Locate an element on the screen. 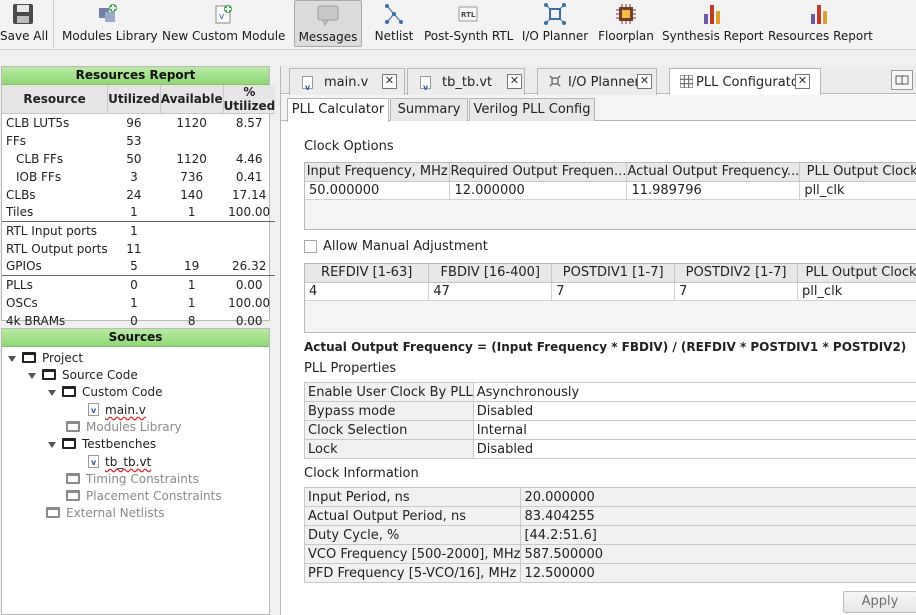 This screenshot has width=916, height=615. table-row: OSCs 1 1 100.00 is located at coordinates (138, 303).